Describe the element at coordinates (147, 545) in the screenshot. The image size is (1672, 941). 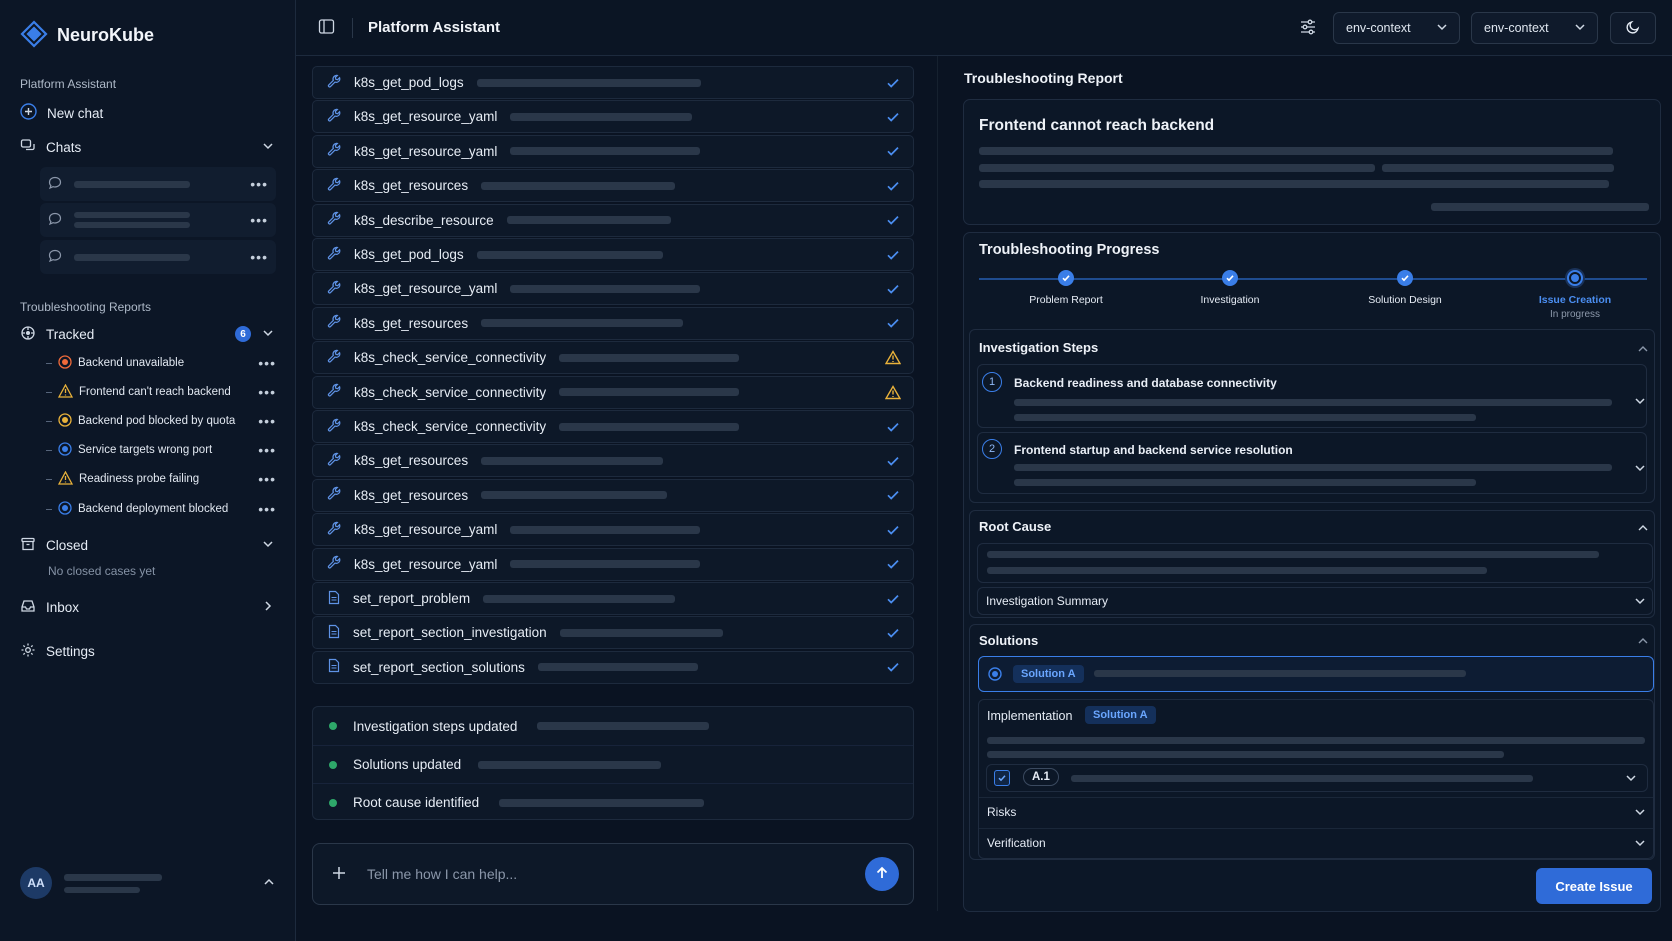
I see `closed-toggle: Closed` at that location.